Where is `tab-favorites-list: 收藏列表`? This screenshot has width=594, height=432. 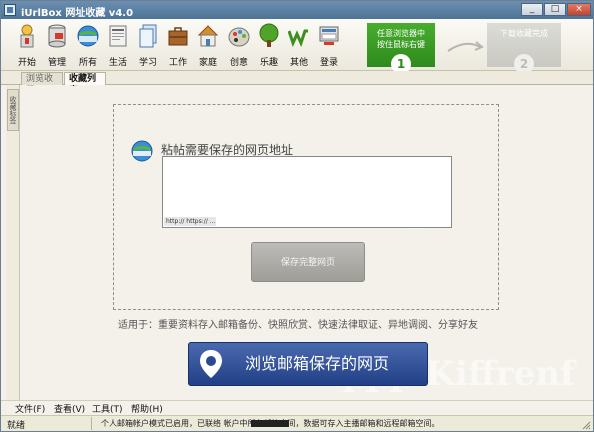 tab-favorites-list: 收藏列表 is located at coordinates (85, 84).